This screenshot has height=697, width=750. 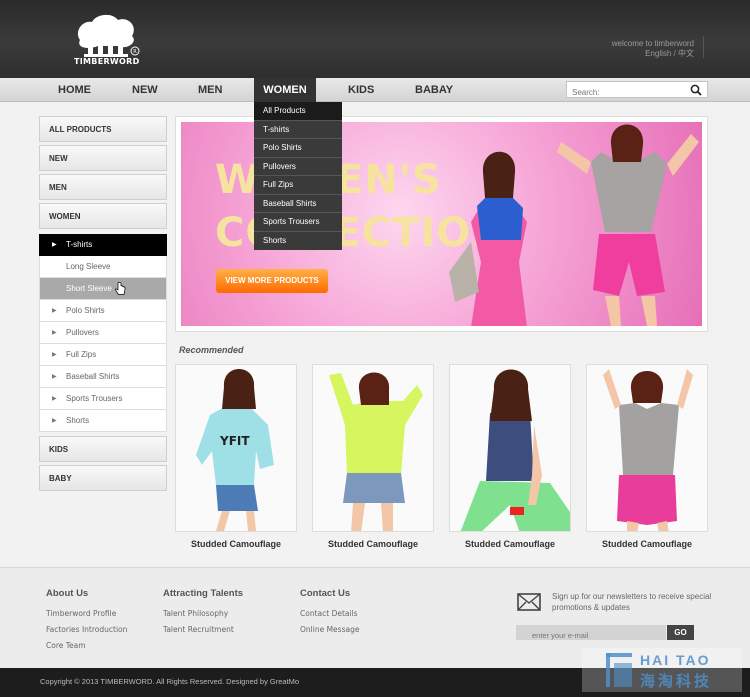 What do you see at coordinates (145, 90) in the screenshot?
I see `nav-new: NEW` at bounding box center [145, 90].